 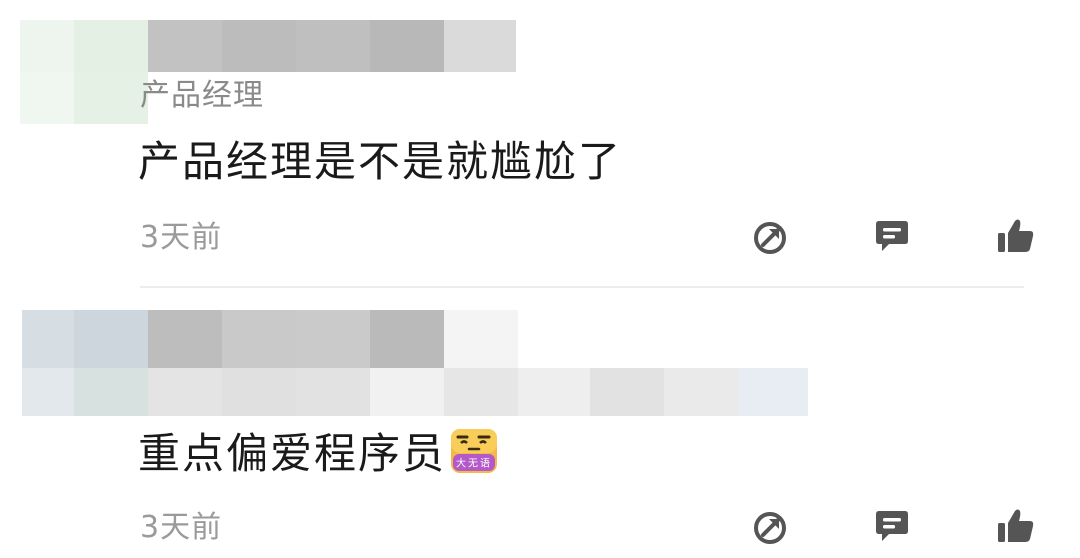 What do you see at coordinates (478, 392) in the screenshot?
I see `user-info-blurred` at bounding box center [478, 392].